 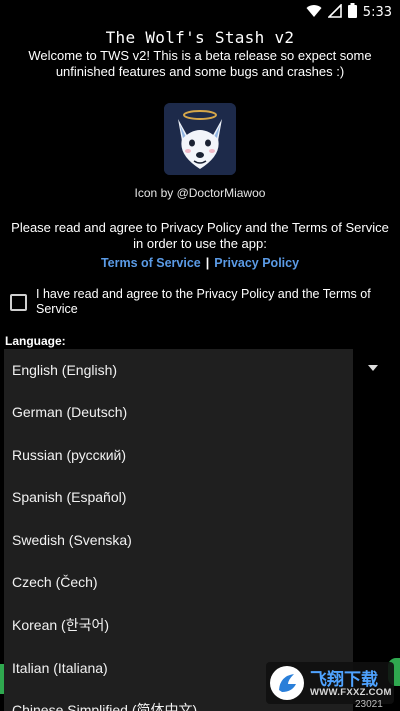 I want to click on green-button-edge-left, so click(x=2, y=679).